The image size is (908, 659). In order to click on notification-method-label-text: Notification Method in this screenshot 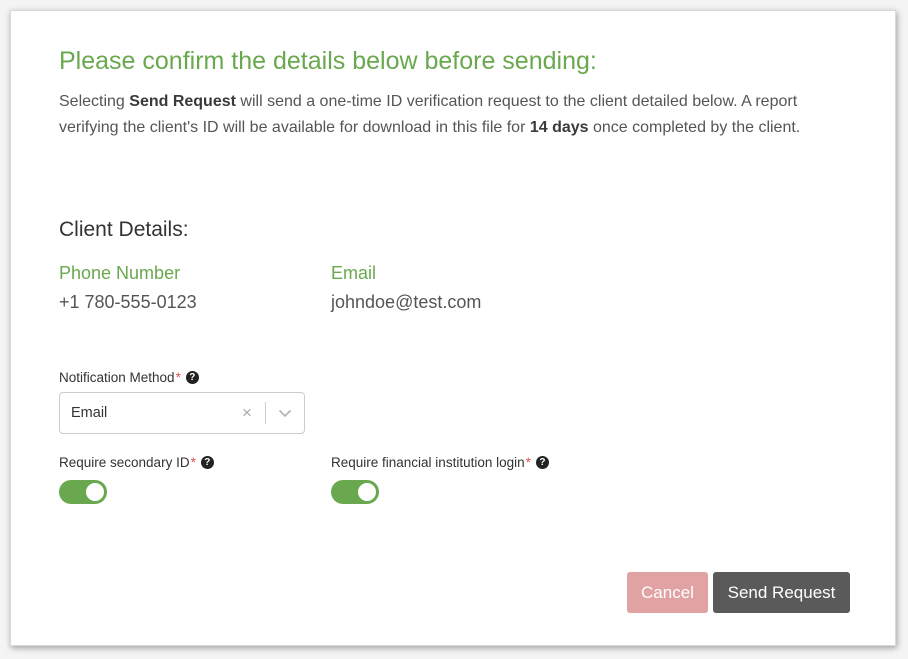, I will do `click(117, 377)`.